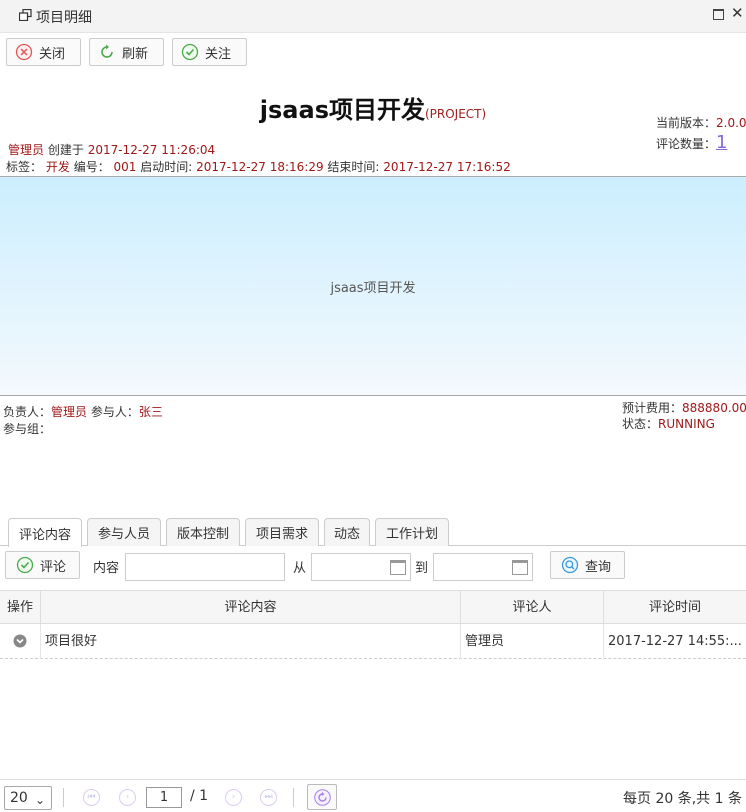 The width and height of the screenshot is (746, 812). What do you see at coordinates (83, 421) in the screenshot?
I see `people-info: 负责人：管理员 参与人：张三 参与组：` at bounding box center [83, 421].